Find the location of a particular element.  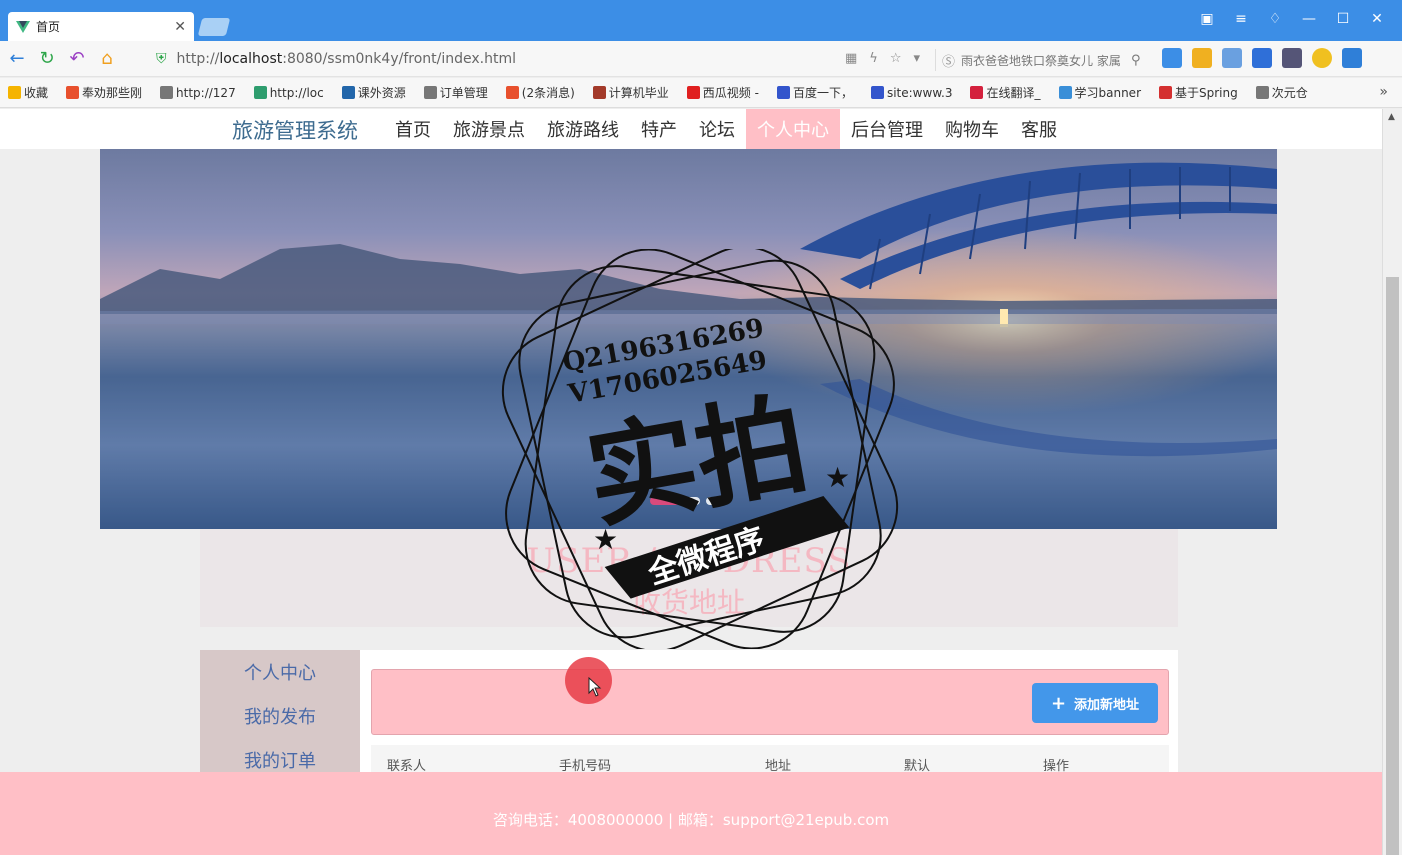

bookmark-item: (2条消息) is located at coordinates (540, 92).